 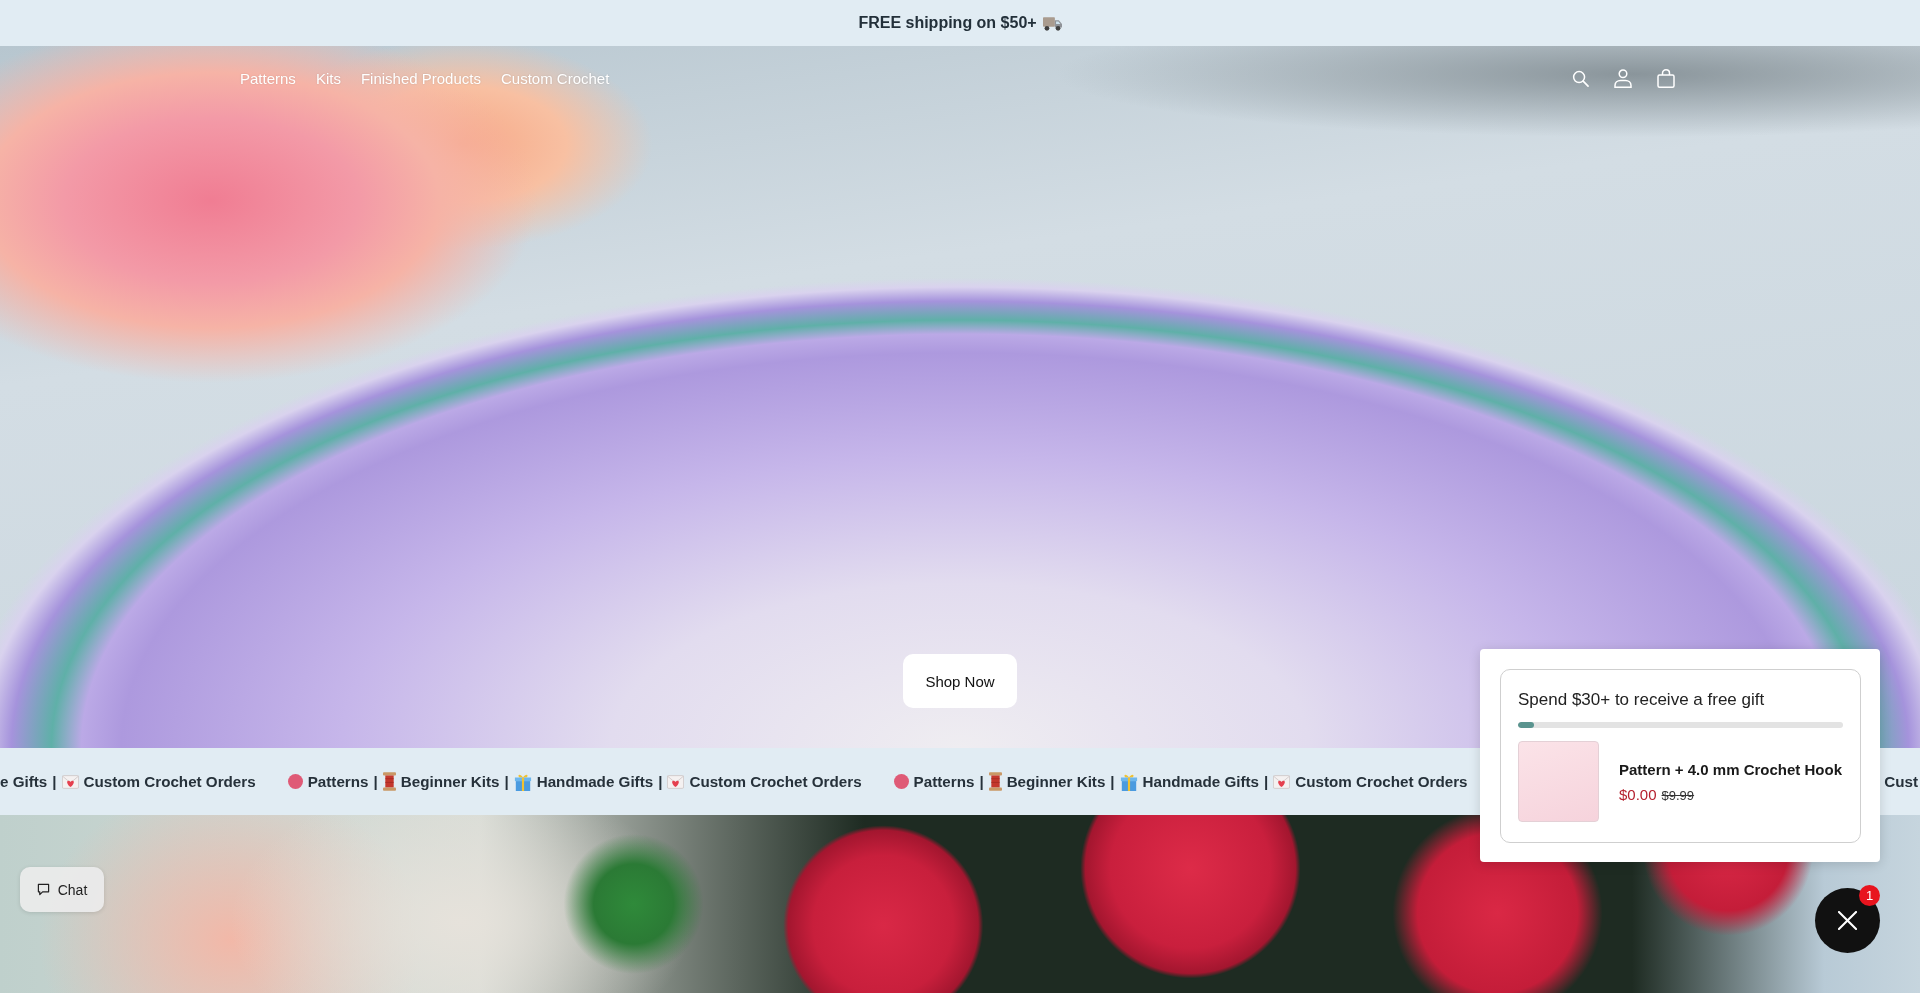 What do you see at coordinates (1901, 781) in the screenshot?
I see `ticker-label: Cust` at bounding box center [1901, 781].